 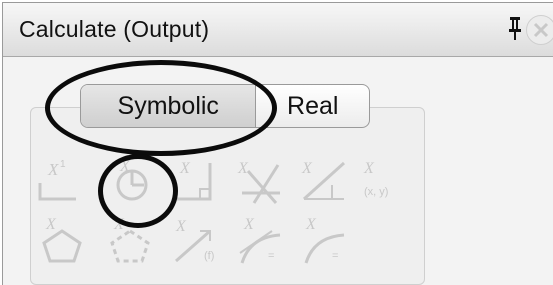 What do you see at coordinates (312, 106) in the screenshot?
I see `tab-real: Real` at bounding box center [312, 106].